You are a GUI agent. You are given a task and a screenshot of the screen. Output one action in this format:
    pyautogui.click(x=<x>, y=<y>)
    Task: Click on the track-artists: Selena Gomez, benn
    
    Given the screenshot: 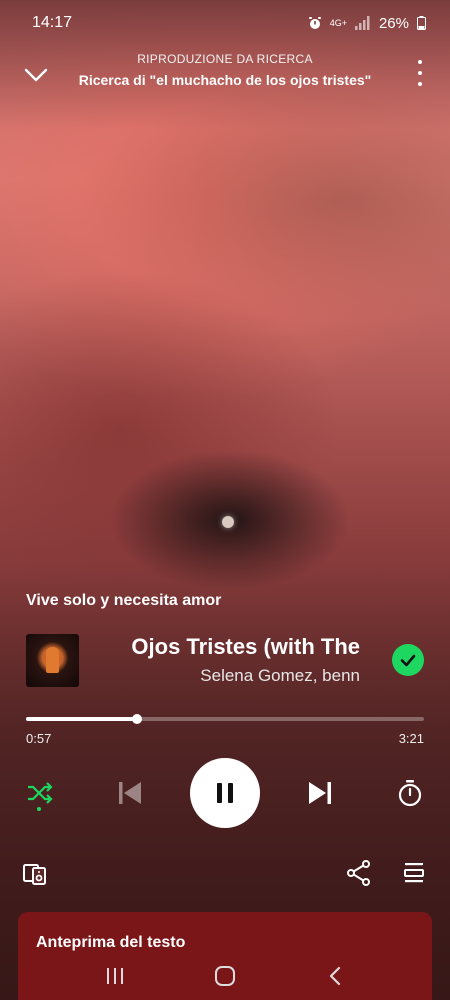 What is the action you would take?
    pyautogui.click(x=280, y=675)
    